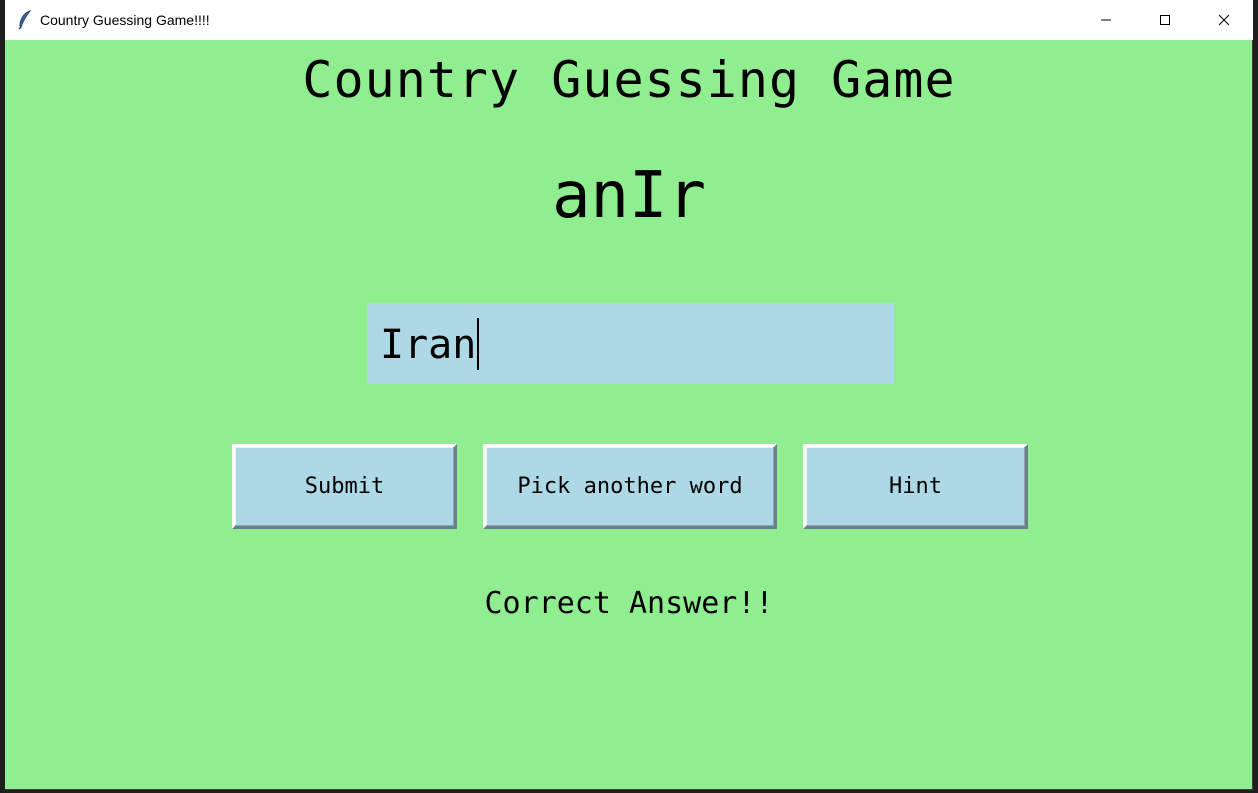 This screenshot has width=1258, height=793. I want to click on maximize-icon, so click(1165, 20).